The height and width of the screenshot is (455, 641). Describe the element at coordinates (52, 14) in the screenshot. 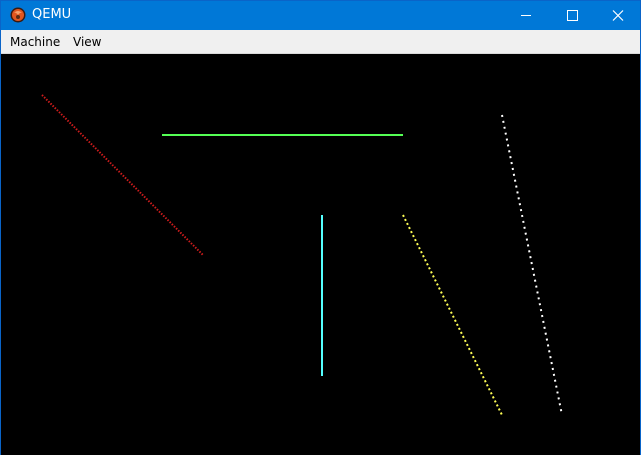

I see `window-title: QEMU` at that location.